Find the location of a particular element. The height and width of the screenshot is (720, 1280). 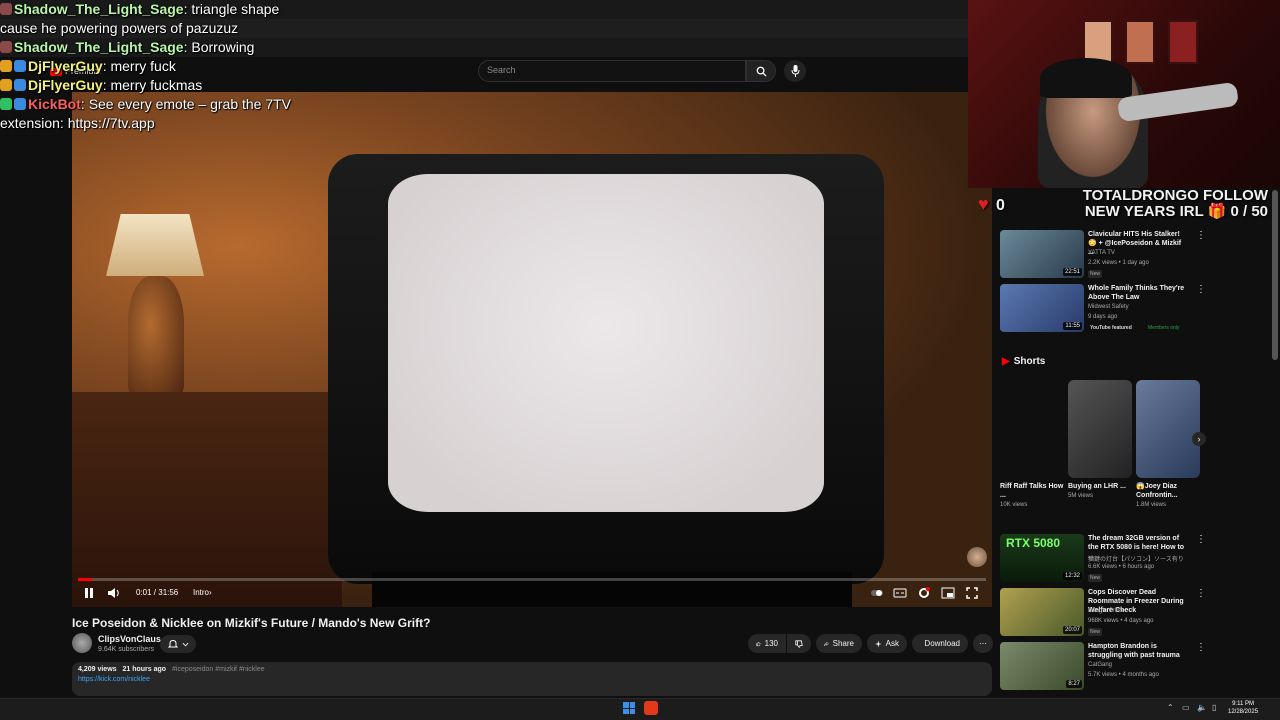

miniplayer-icon is located at coordinates (948, 593).